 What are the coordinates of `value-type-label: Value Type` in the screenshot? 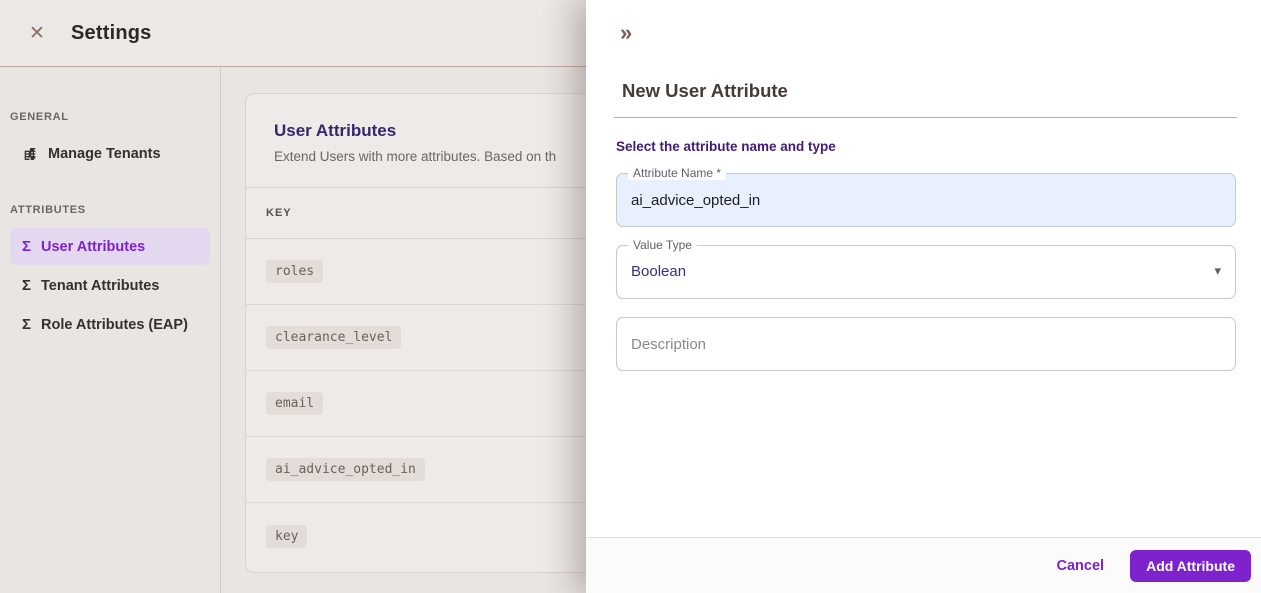 It's located at (662, 245).